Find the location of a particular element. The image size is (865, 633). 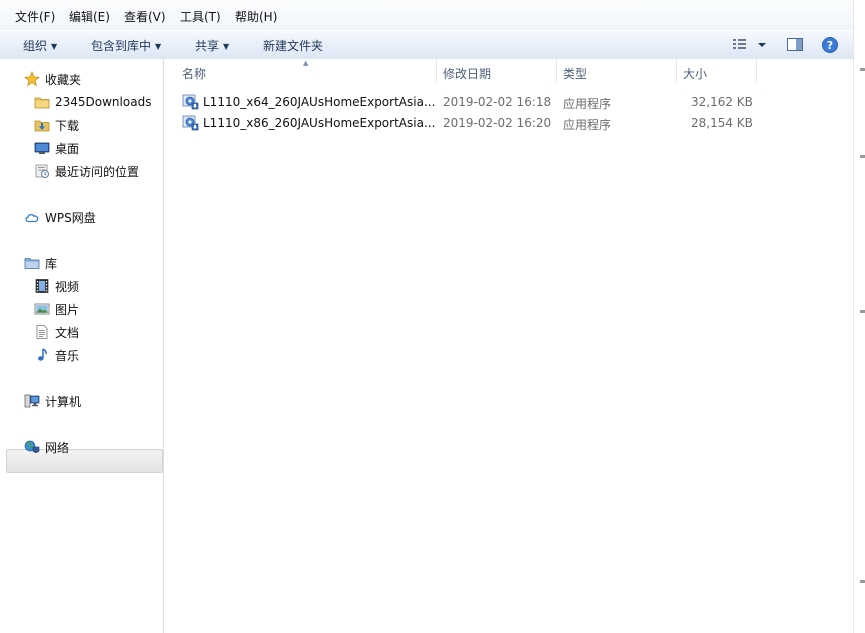

recent-places-icon is located at coordinates (42, 171).